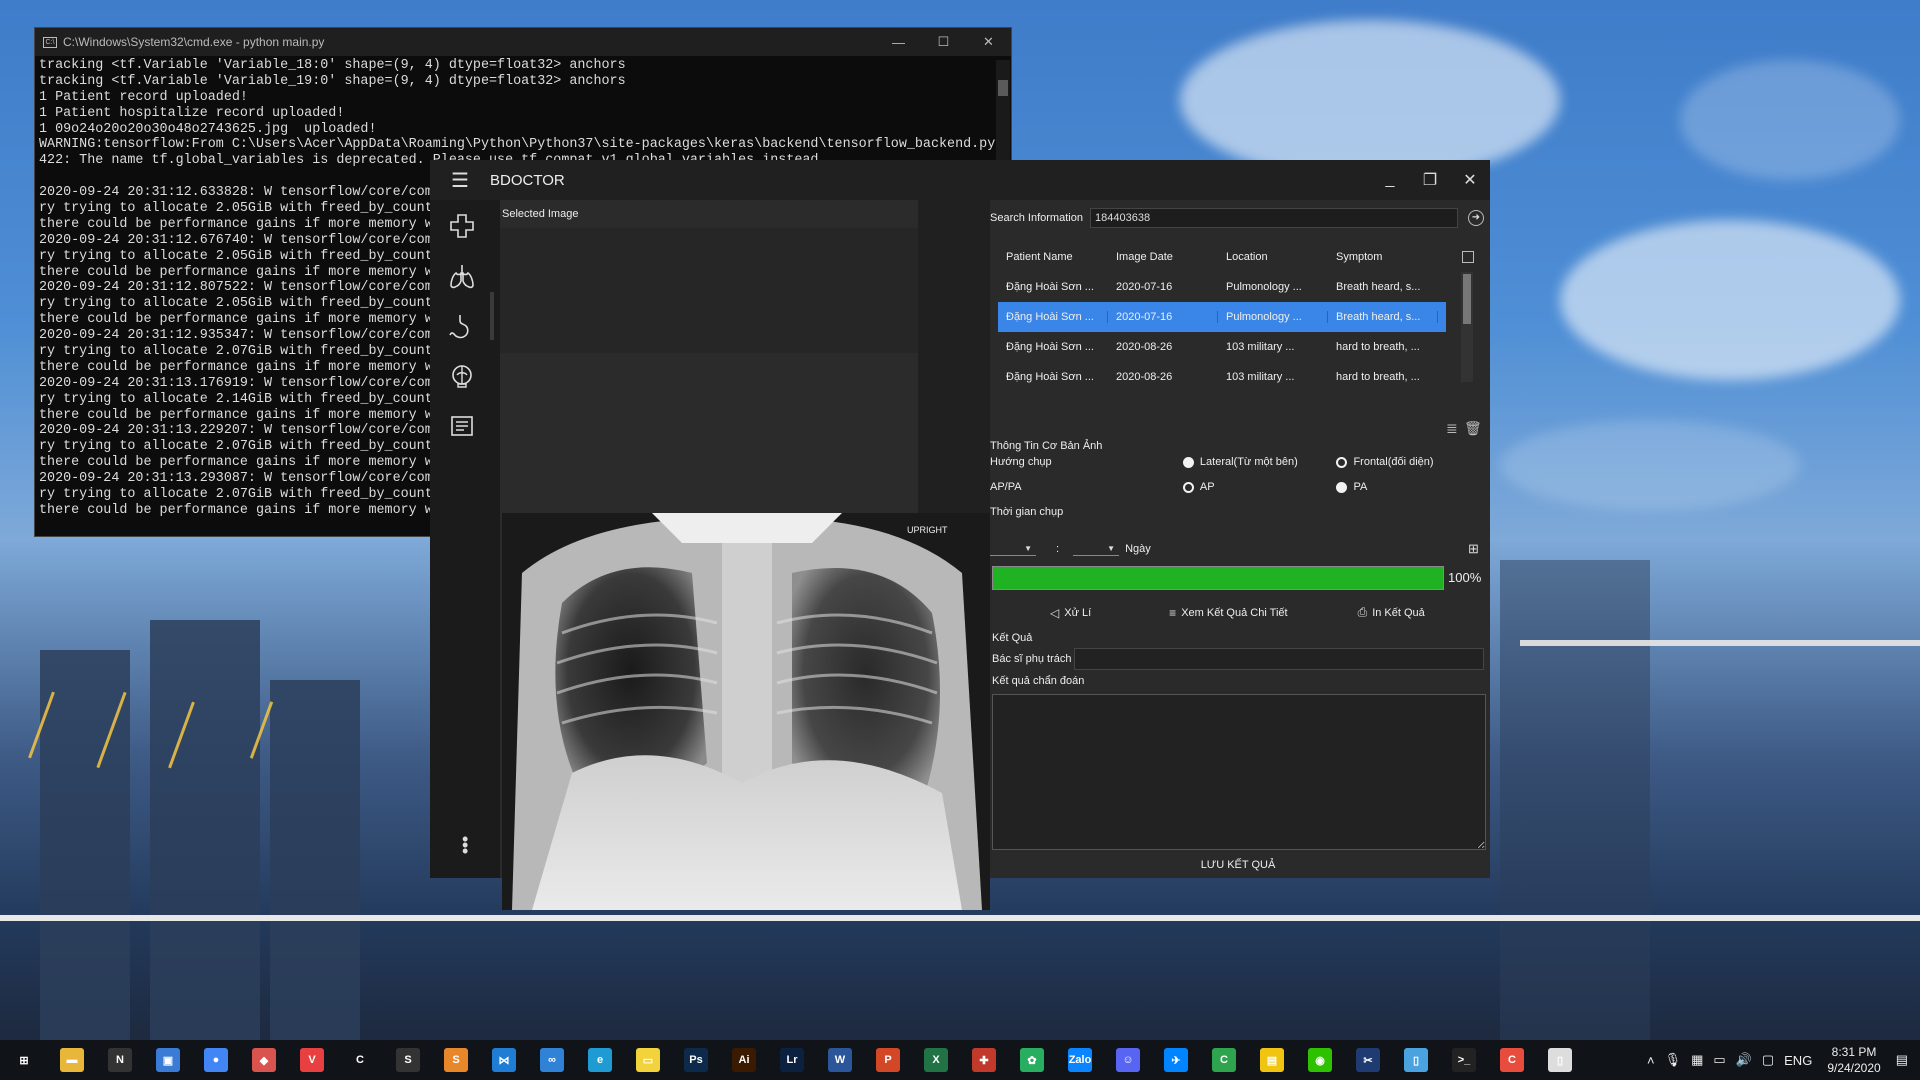 The width and height of the screenshot is (1920, 1080). Describe the element at coordinates (1768, 1060) in the screenshot. I see `display-icon: ▢` at that location.